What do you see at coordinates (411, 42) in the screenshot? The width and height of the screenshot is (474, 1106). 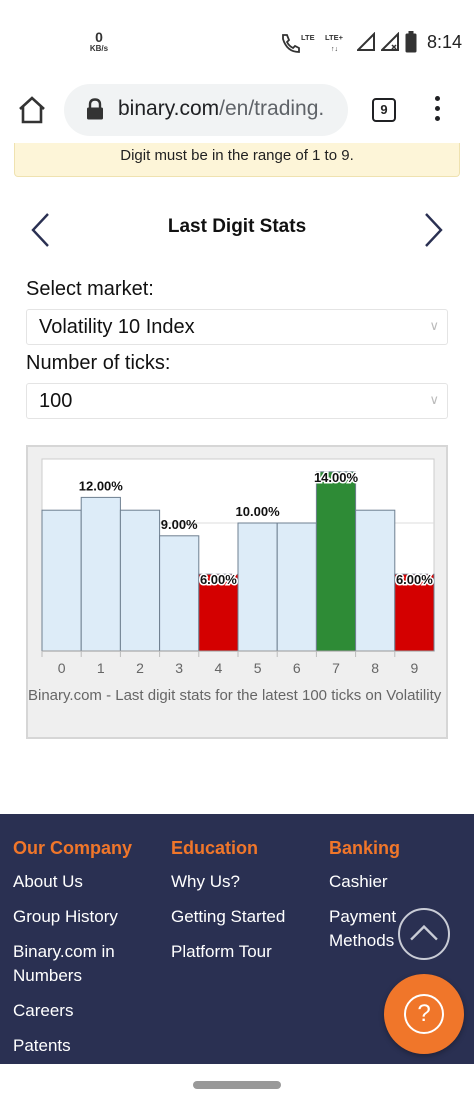 I see `battery-icon` at bounding box center [411, 42].